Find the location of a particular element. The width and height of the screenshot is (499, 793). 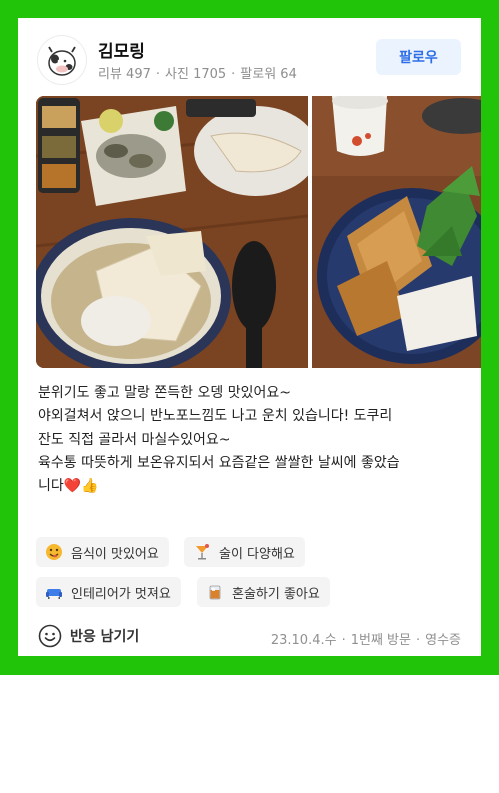

photo-count: 사진 1705 is located at coordinates (196, 74).